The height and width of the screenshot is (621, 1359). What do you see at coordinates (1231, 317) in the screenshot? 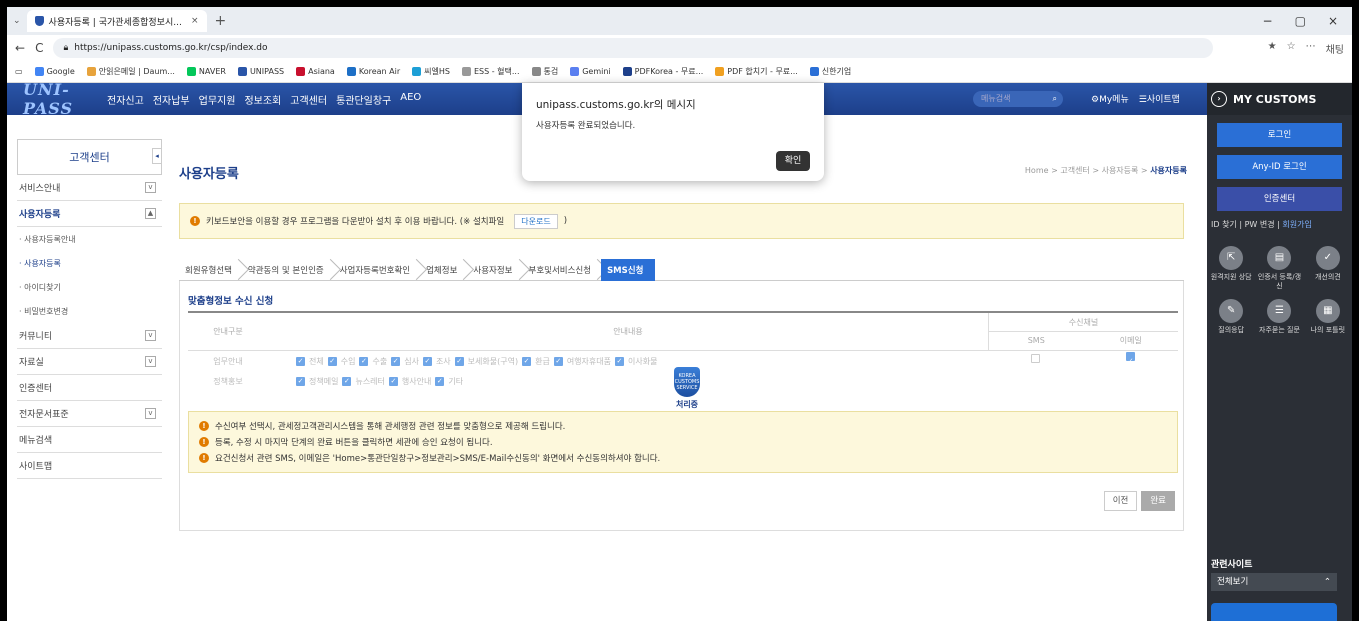
I see `quick-link: ✎ 질의응답` at bounding box center [1231, 317].